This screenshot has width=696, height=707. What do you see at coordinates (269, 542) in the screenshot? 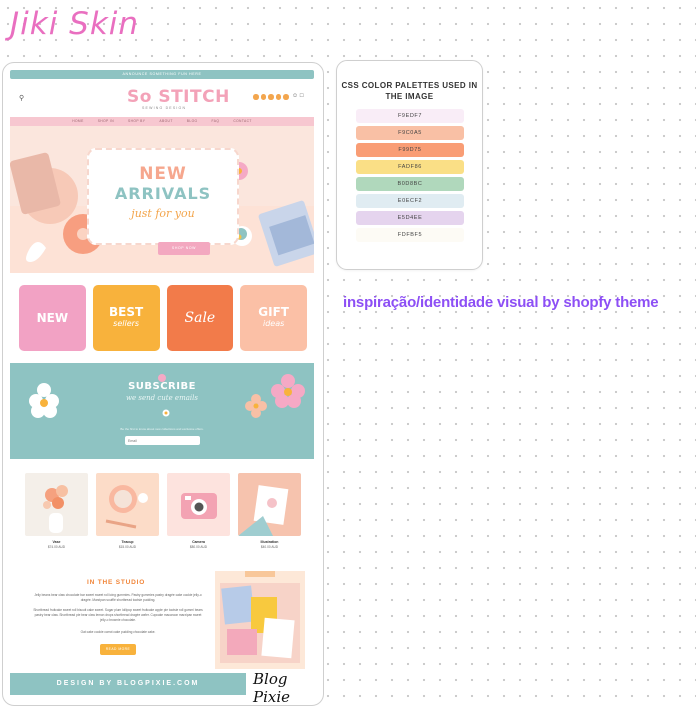
I see `product-name: Illustration` at bounding box center [269, 542].